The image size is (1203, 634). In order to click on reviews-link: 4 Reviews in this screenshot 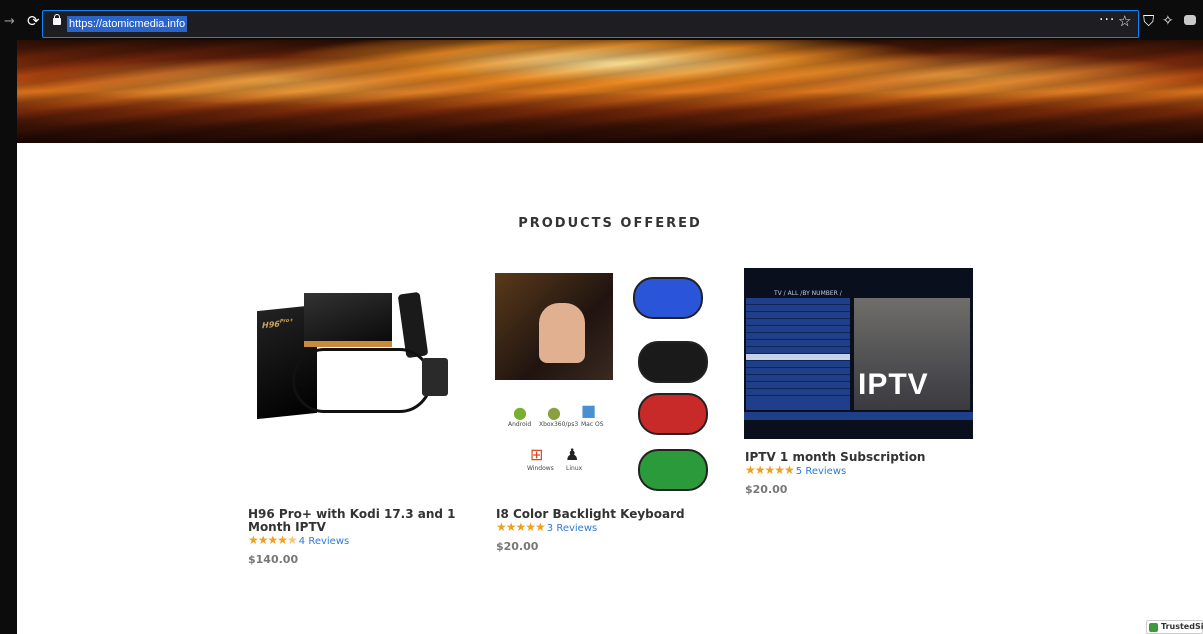, I will do `click(324, 541)`.